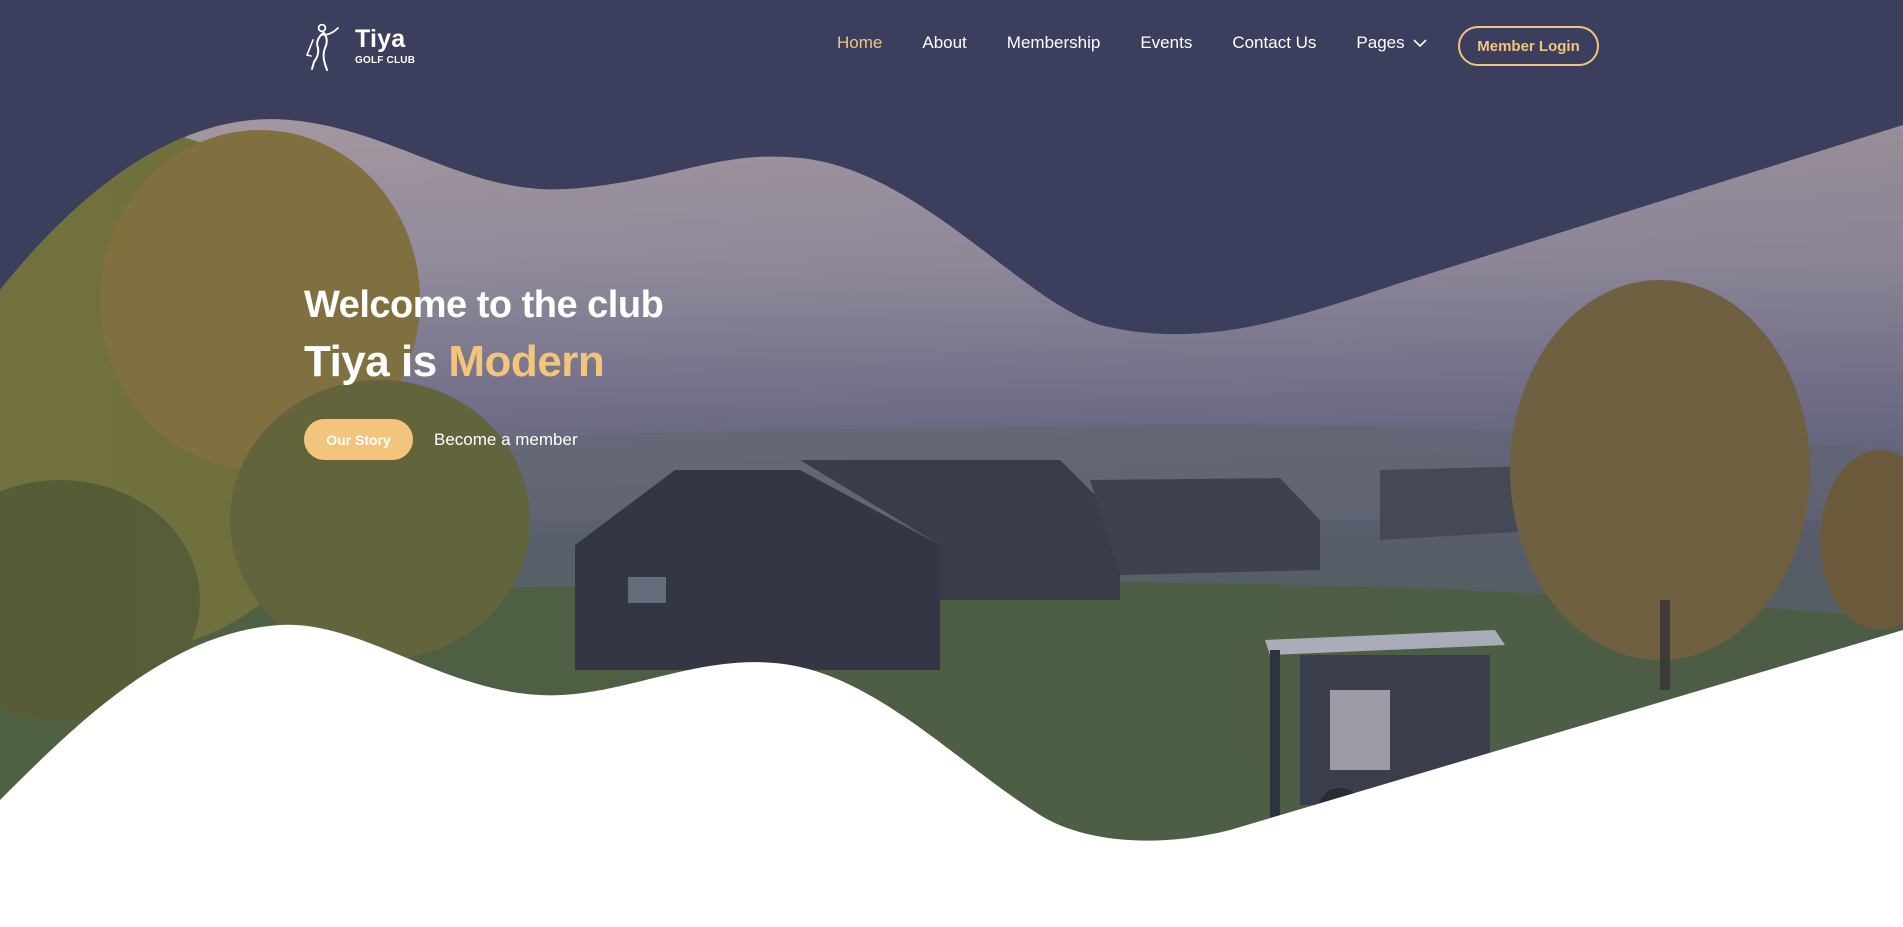 The width and height of the screenshot is (1903, 927). I want to click on nav-pages-label: Pages, so click(1380, 42).